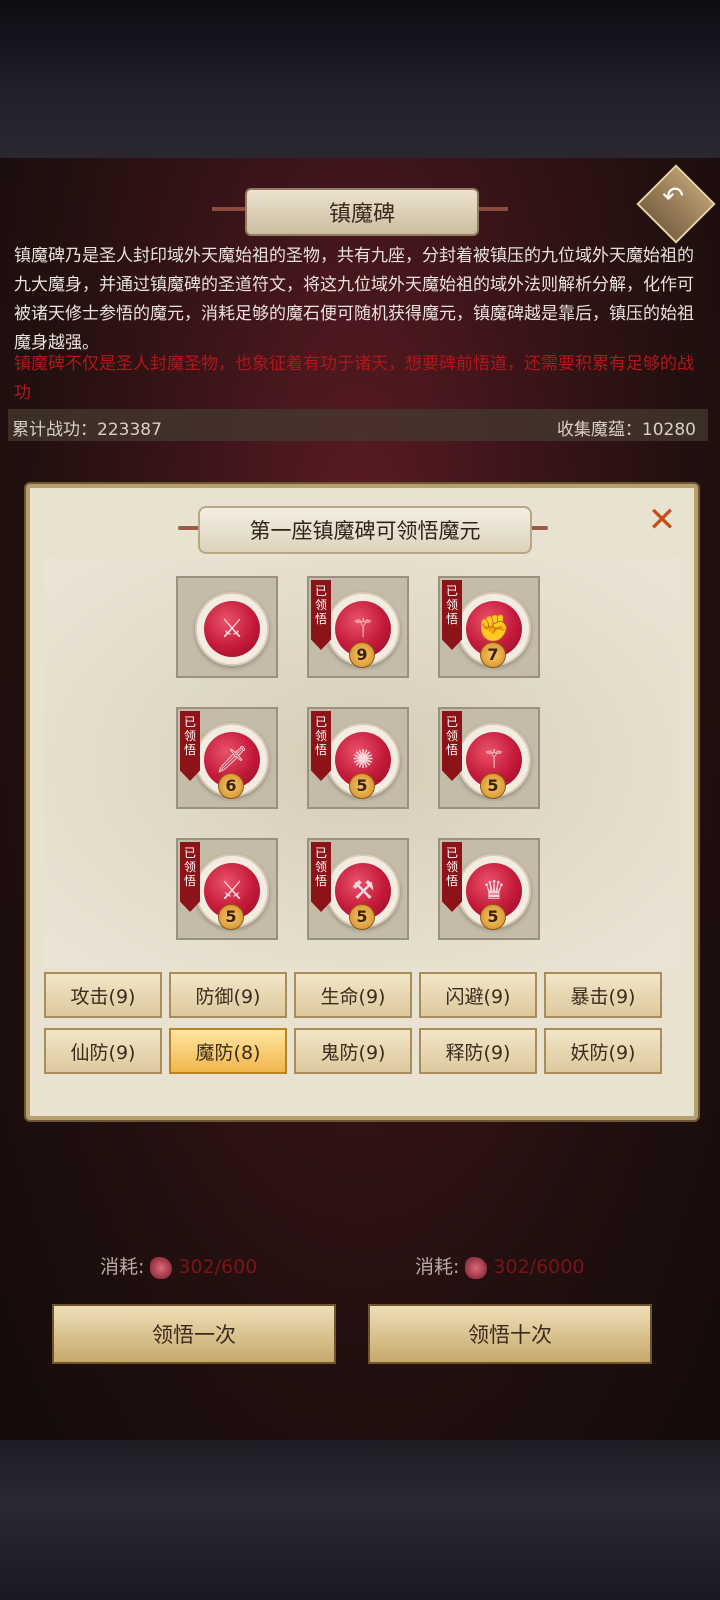 The width and height of the screenshot is (720, 1600). I want to click on category-tab: 仙防(9), so click(103, 1051).